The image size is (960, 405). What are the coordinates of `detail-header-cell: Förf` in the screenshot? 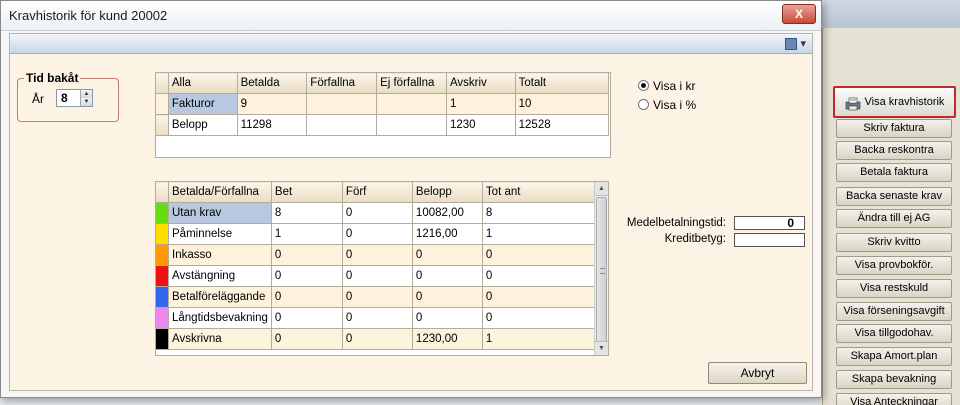 It's located at (377, 192).